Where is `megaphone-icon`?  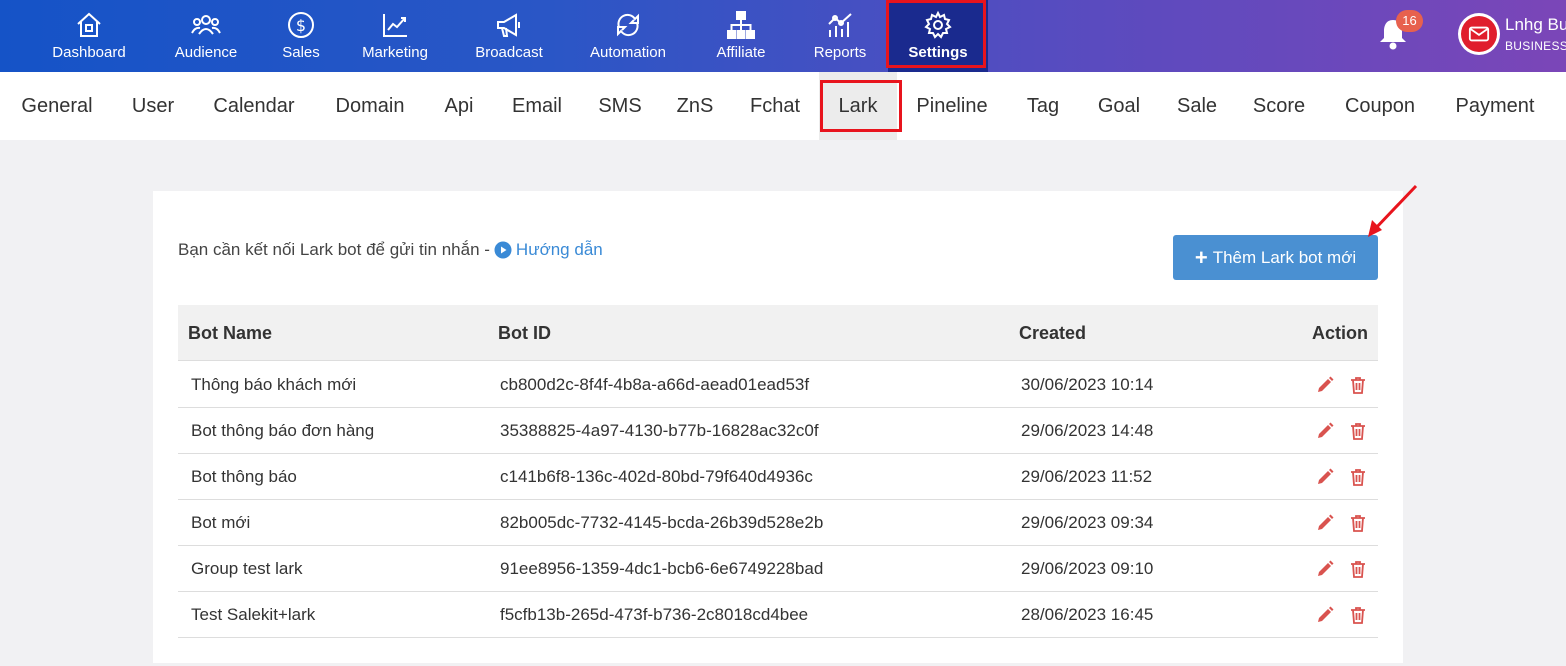
megaphone-icon is located at coordinates (508, 25).